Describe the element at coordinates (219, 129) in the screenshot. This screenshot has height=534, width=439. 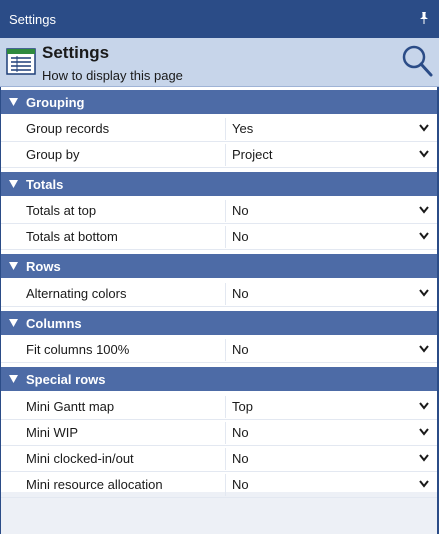
I see `setting-row-group-records: Group records Yes` at that location.